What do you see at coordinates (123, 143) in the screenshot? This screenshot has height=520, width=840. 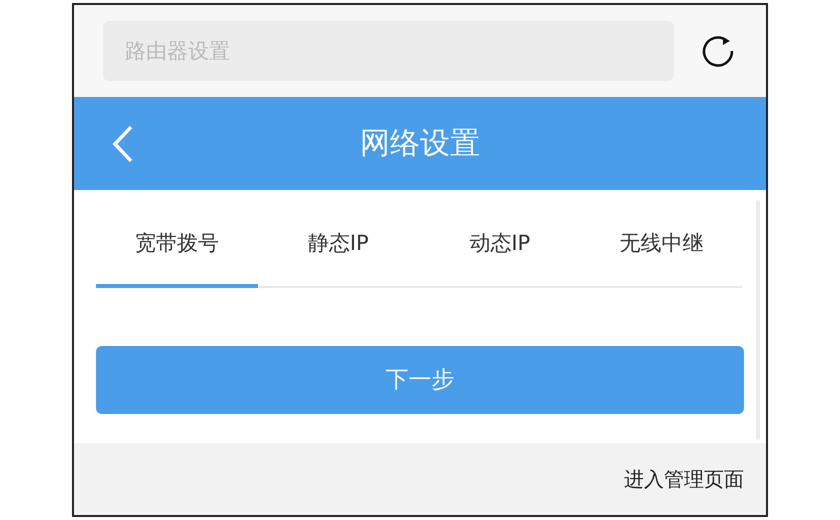 I see `back-icon` at bounding box center [123, 143].